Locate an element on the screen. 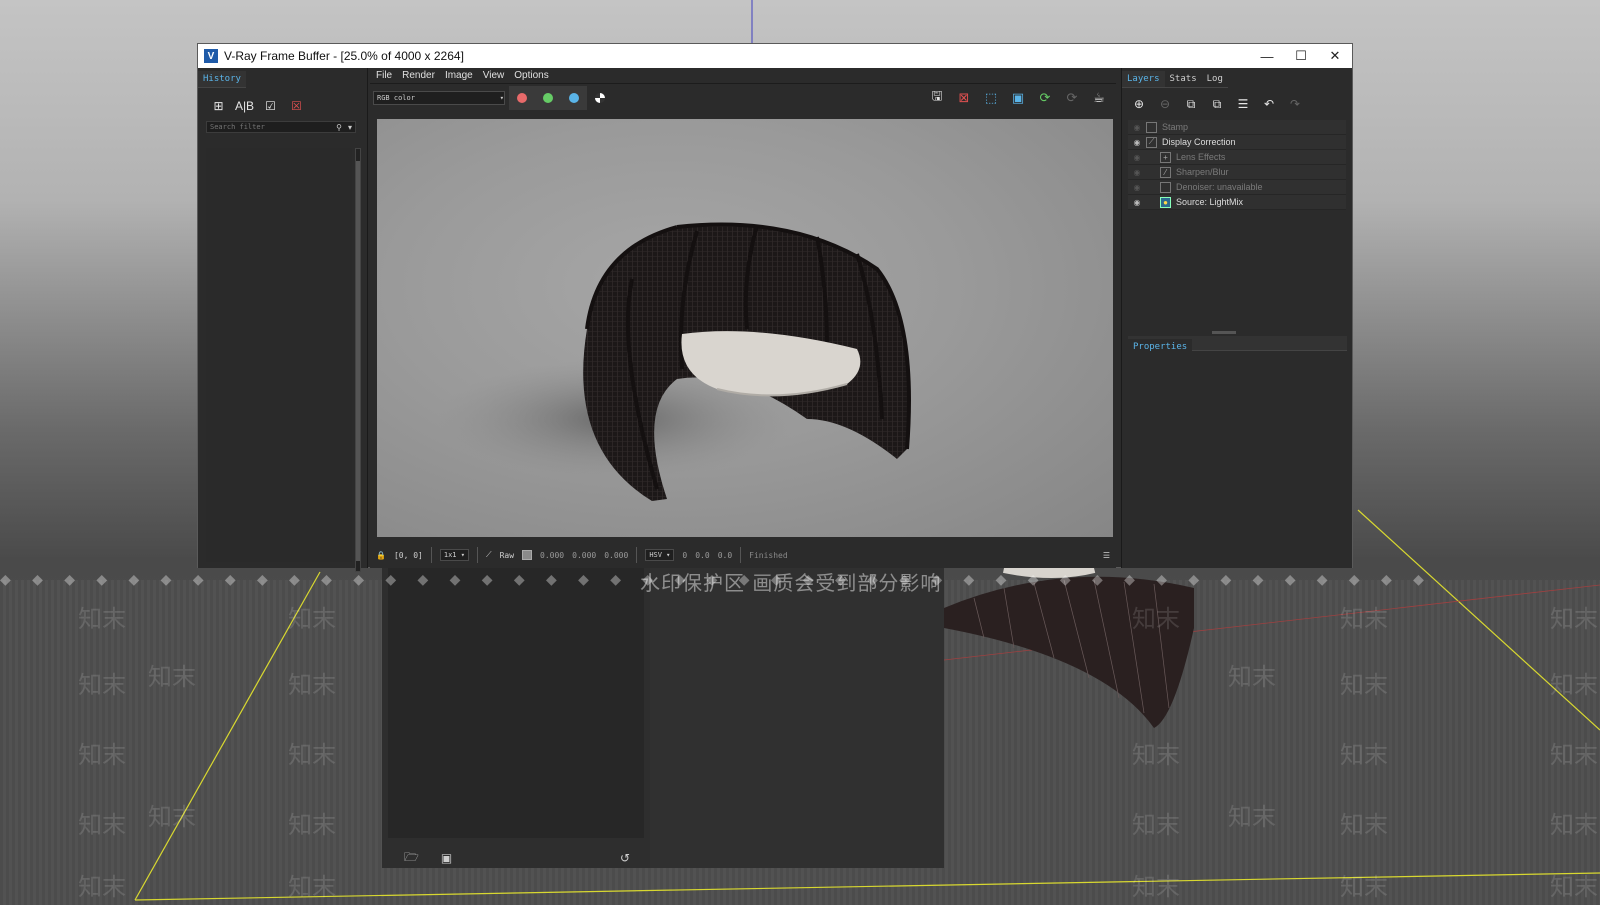  color-mode-label: Raw is located at coordinates (507, 555).